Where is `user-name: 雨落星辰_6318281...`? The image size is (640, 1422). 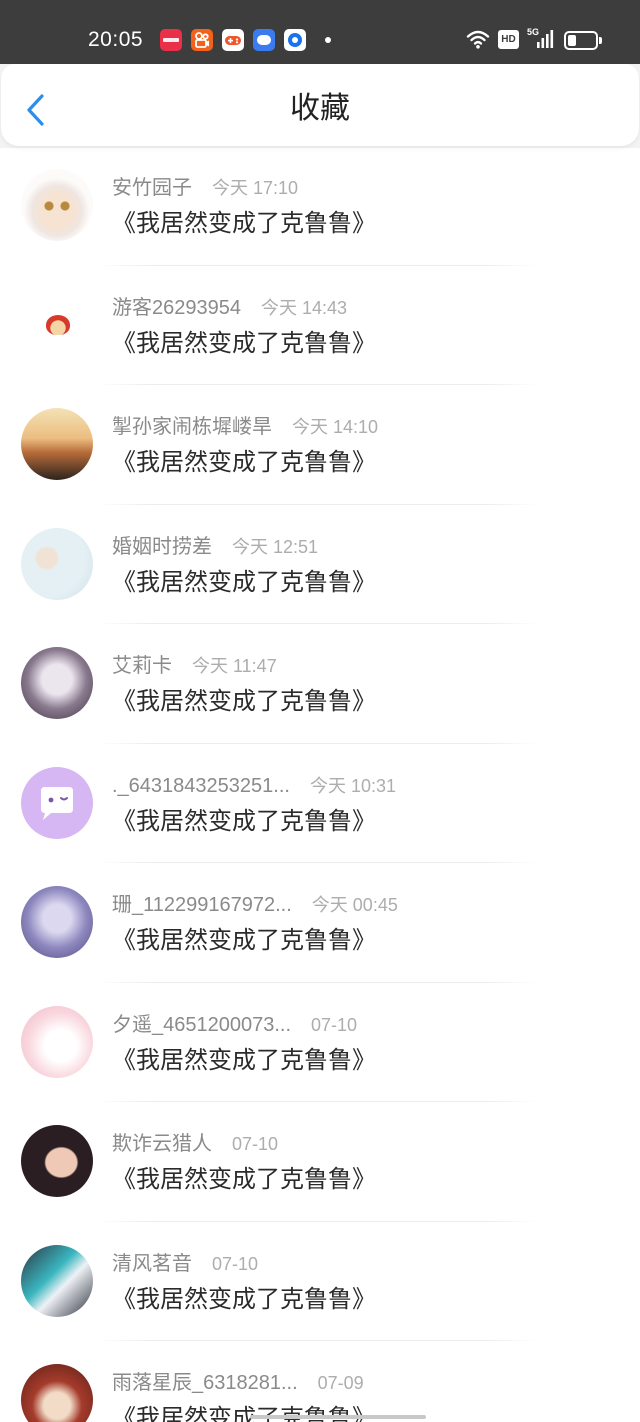 user-name: 雨落星辰_6318281... is located at coordinates (205, 1383).